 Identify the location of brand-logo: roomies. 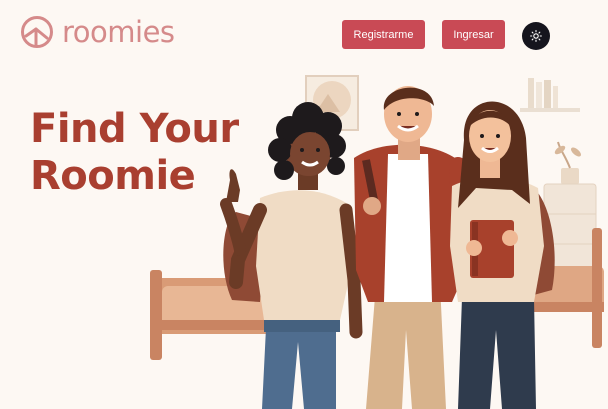
(110, 32).